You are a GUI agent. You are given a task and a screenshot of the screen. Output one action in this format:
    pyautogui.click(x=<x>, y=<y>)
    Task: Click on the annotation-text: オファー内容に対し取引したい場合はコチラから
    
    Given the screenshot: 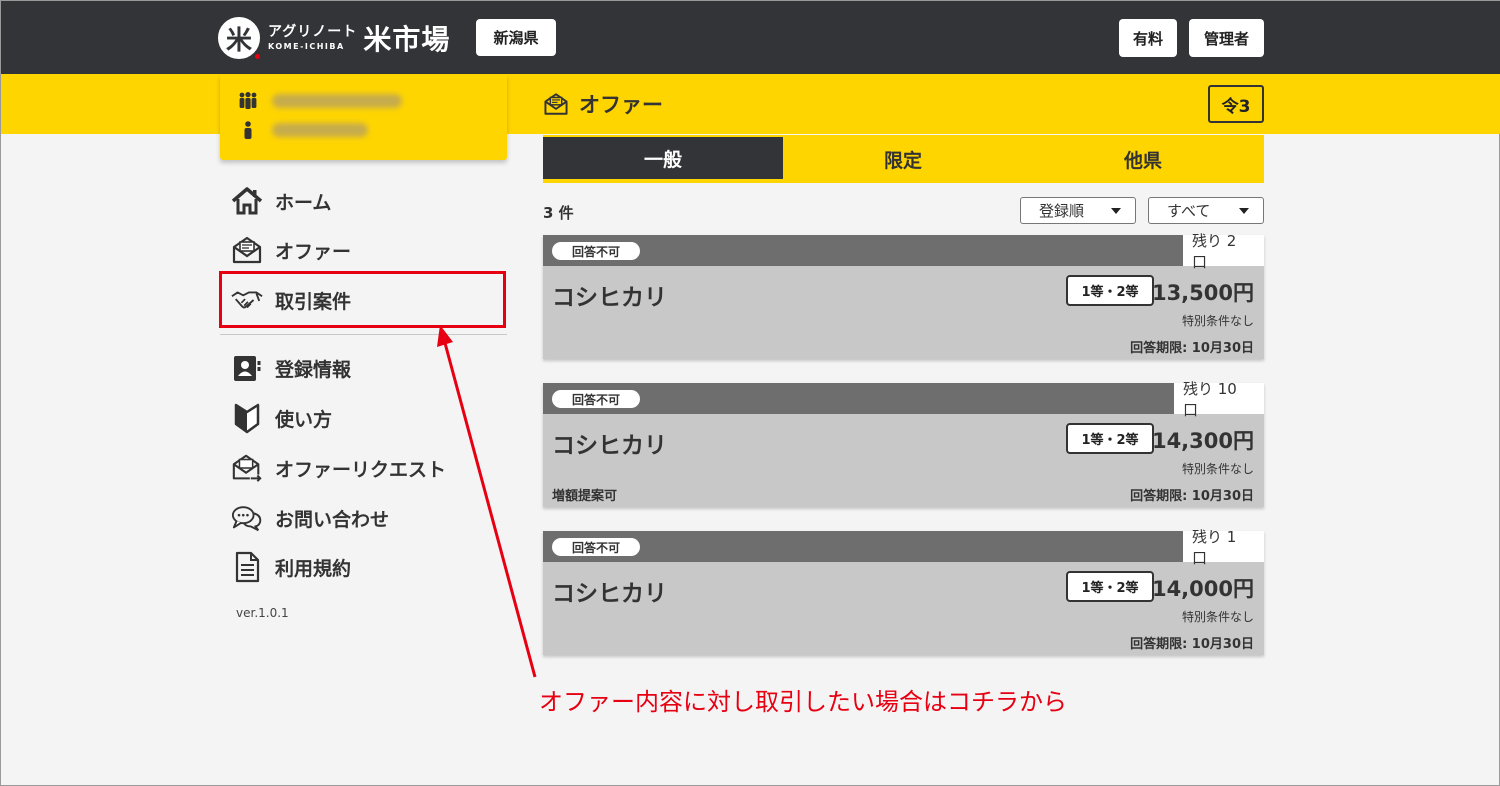 What is the action you would take?
    pyautogui.click(x=803, y=702)
    